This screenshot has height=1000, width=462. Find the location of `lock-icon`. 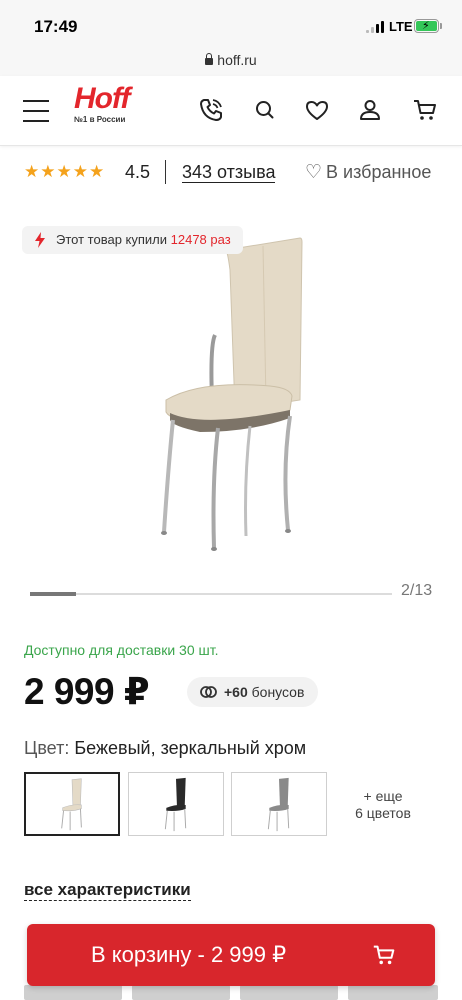

lock-icon is located at coordinates (209, 59).